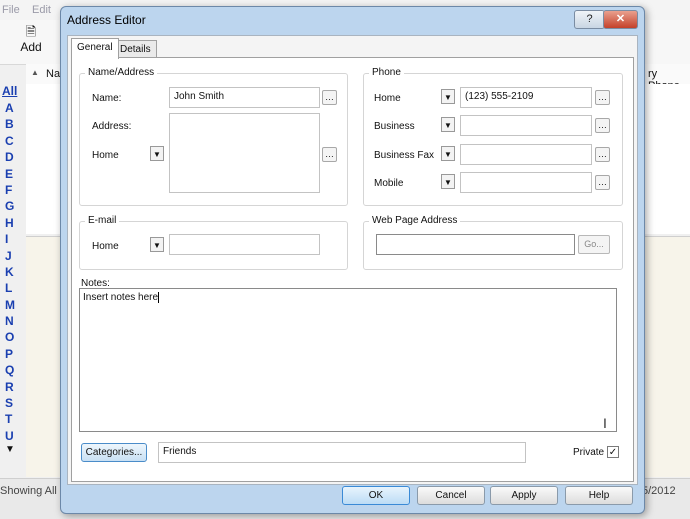  I want to click on notes-text: Insert notes here, so click(121, 298).